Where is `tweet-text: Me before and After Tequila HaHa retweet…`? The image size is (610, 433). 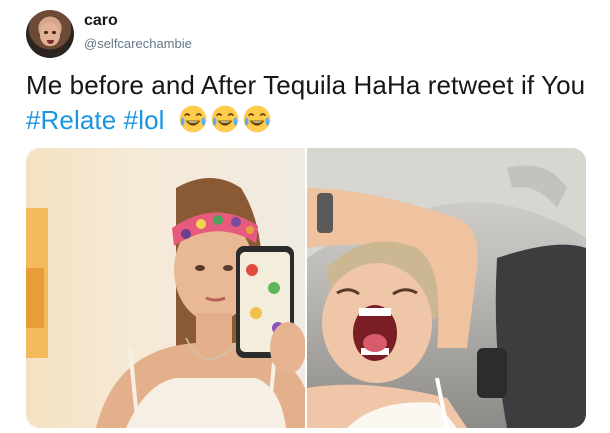
tweet-text: Me before and After Tequila HaHa retweet… is located at coordinates (306, 103).